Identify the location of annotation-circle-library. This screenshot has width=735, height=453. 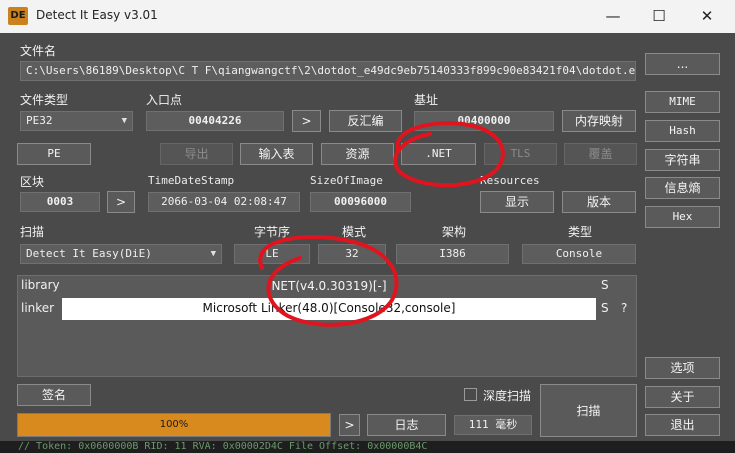
(328, 281).